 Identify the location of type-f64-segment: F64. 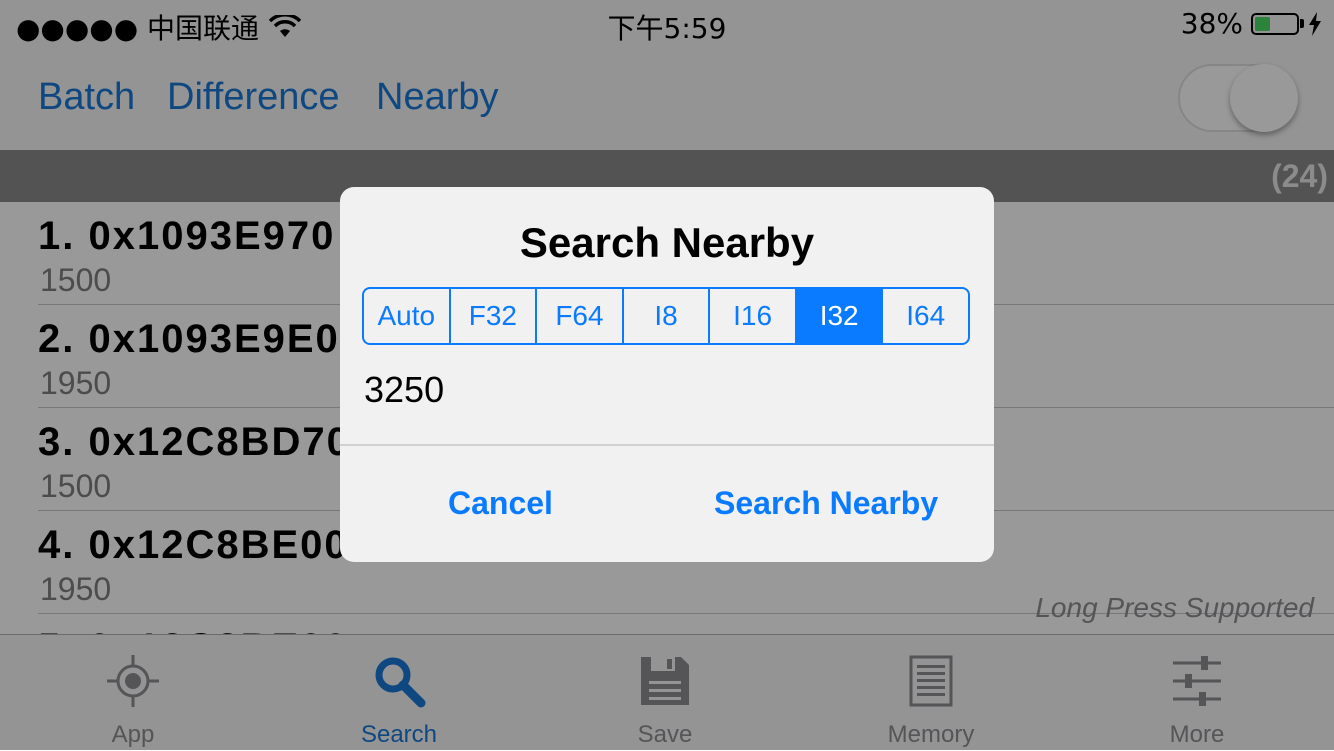
(580, 316).